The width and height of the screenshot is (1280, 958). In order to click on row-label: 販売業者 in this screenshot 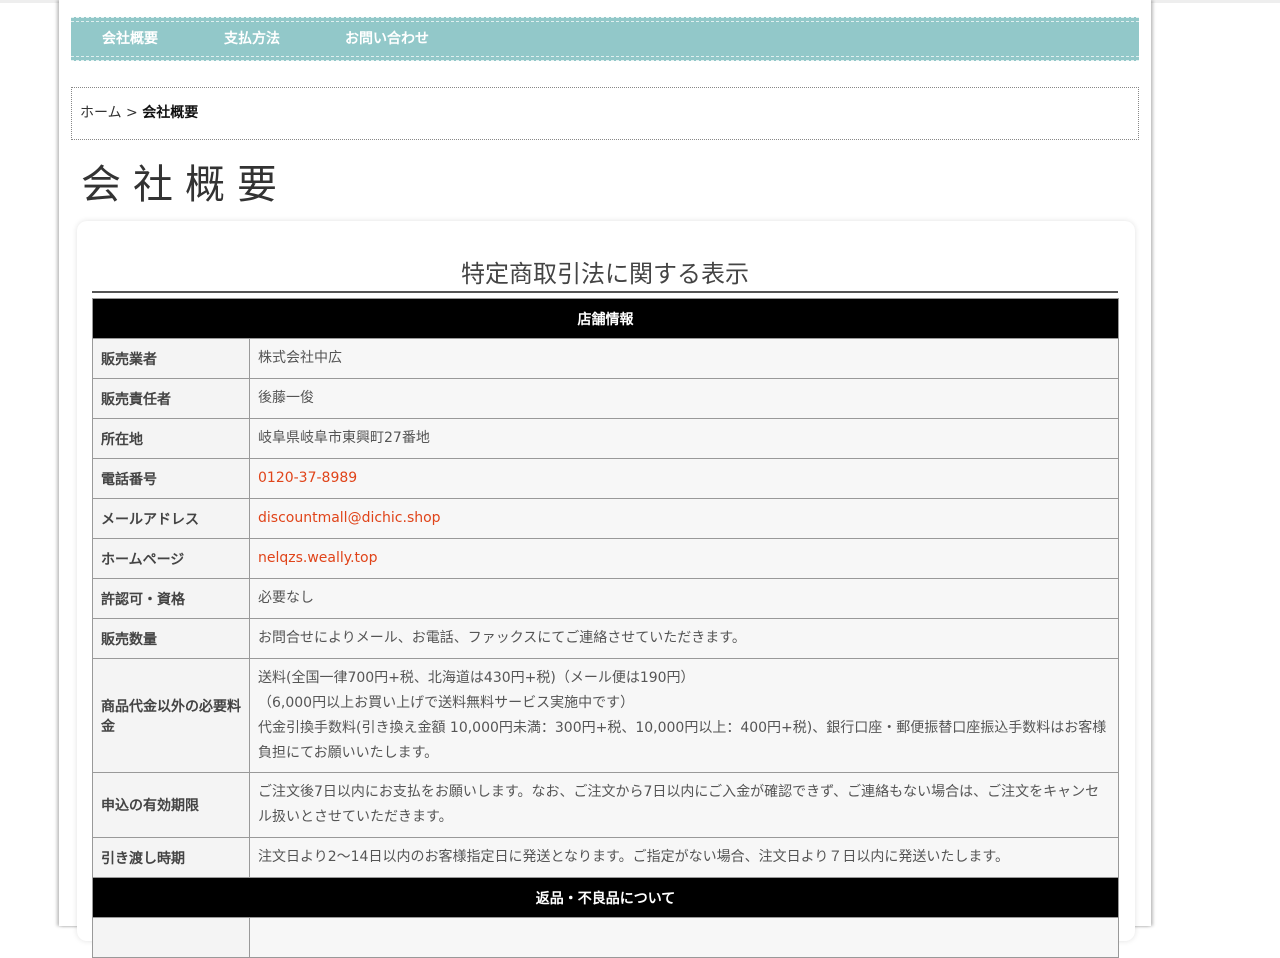, I will do `click(171, 358)`.